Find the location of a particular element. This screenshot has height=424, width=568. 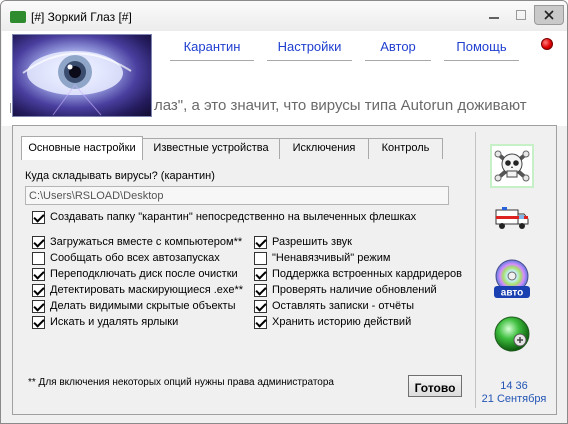

ambulance-icon is located at coordinates (512, 219).